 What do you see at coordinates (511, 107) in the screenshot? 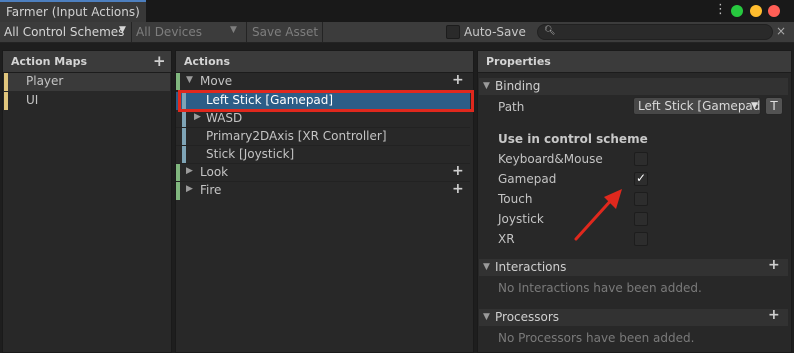
I see `path-label: Path` at bounding box center [511, 107].